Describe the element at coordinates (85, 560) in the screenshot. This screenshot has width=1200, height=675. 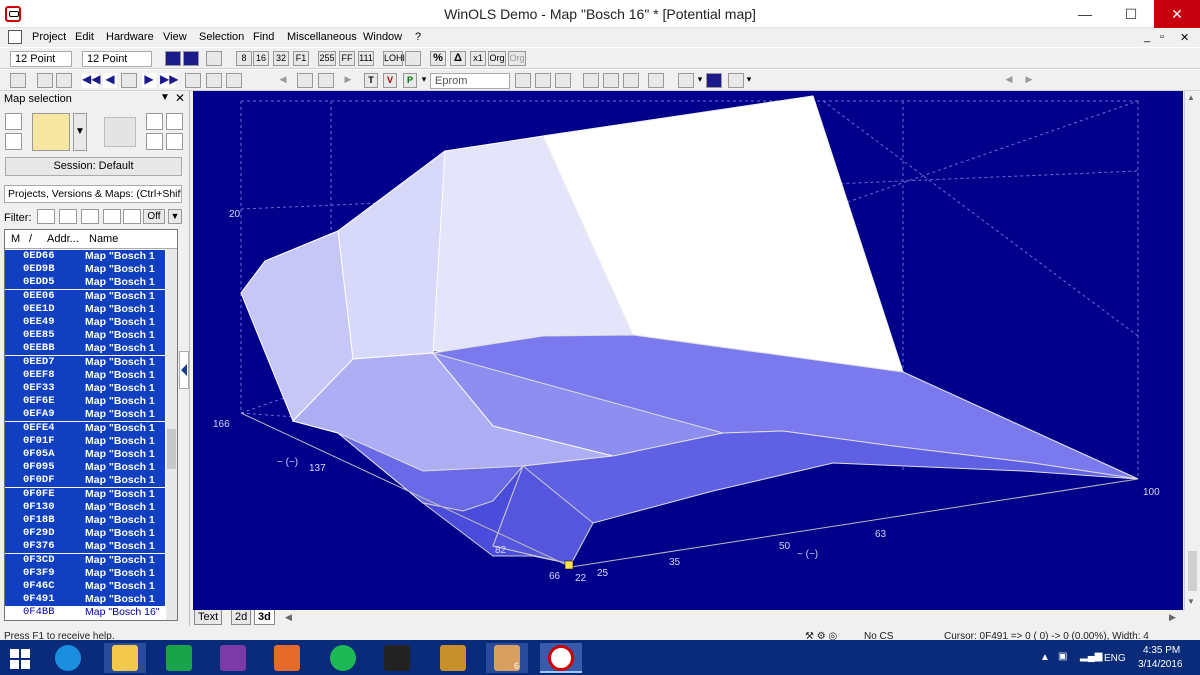
I see `list-item: 0F3CD Map "Bosch 1` at that location.